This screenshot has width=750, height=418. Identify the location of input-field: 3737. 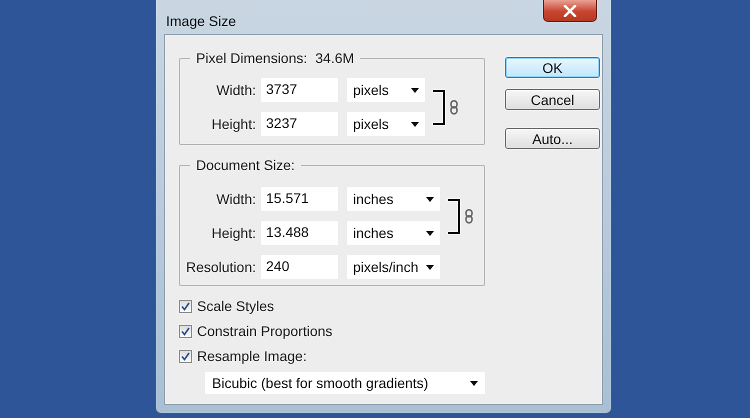
(299, 90).